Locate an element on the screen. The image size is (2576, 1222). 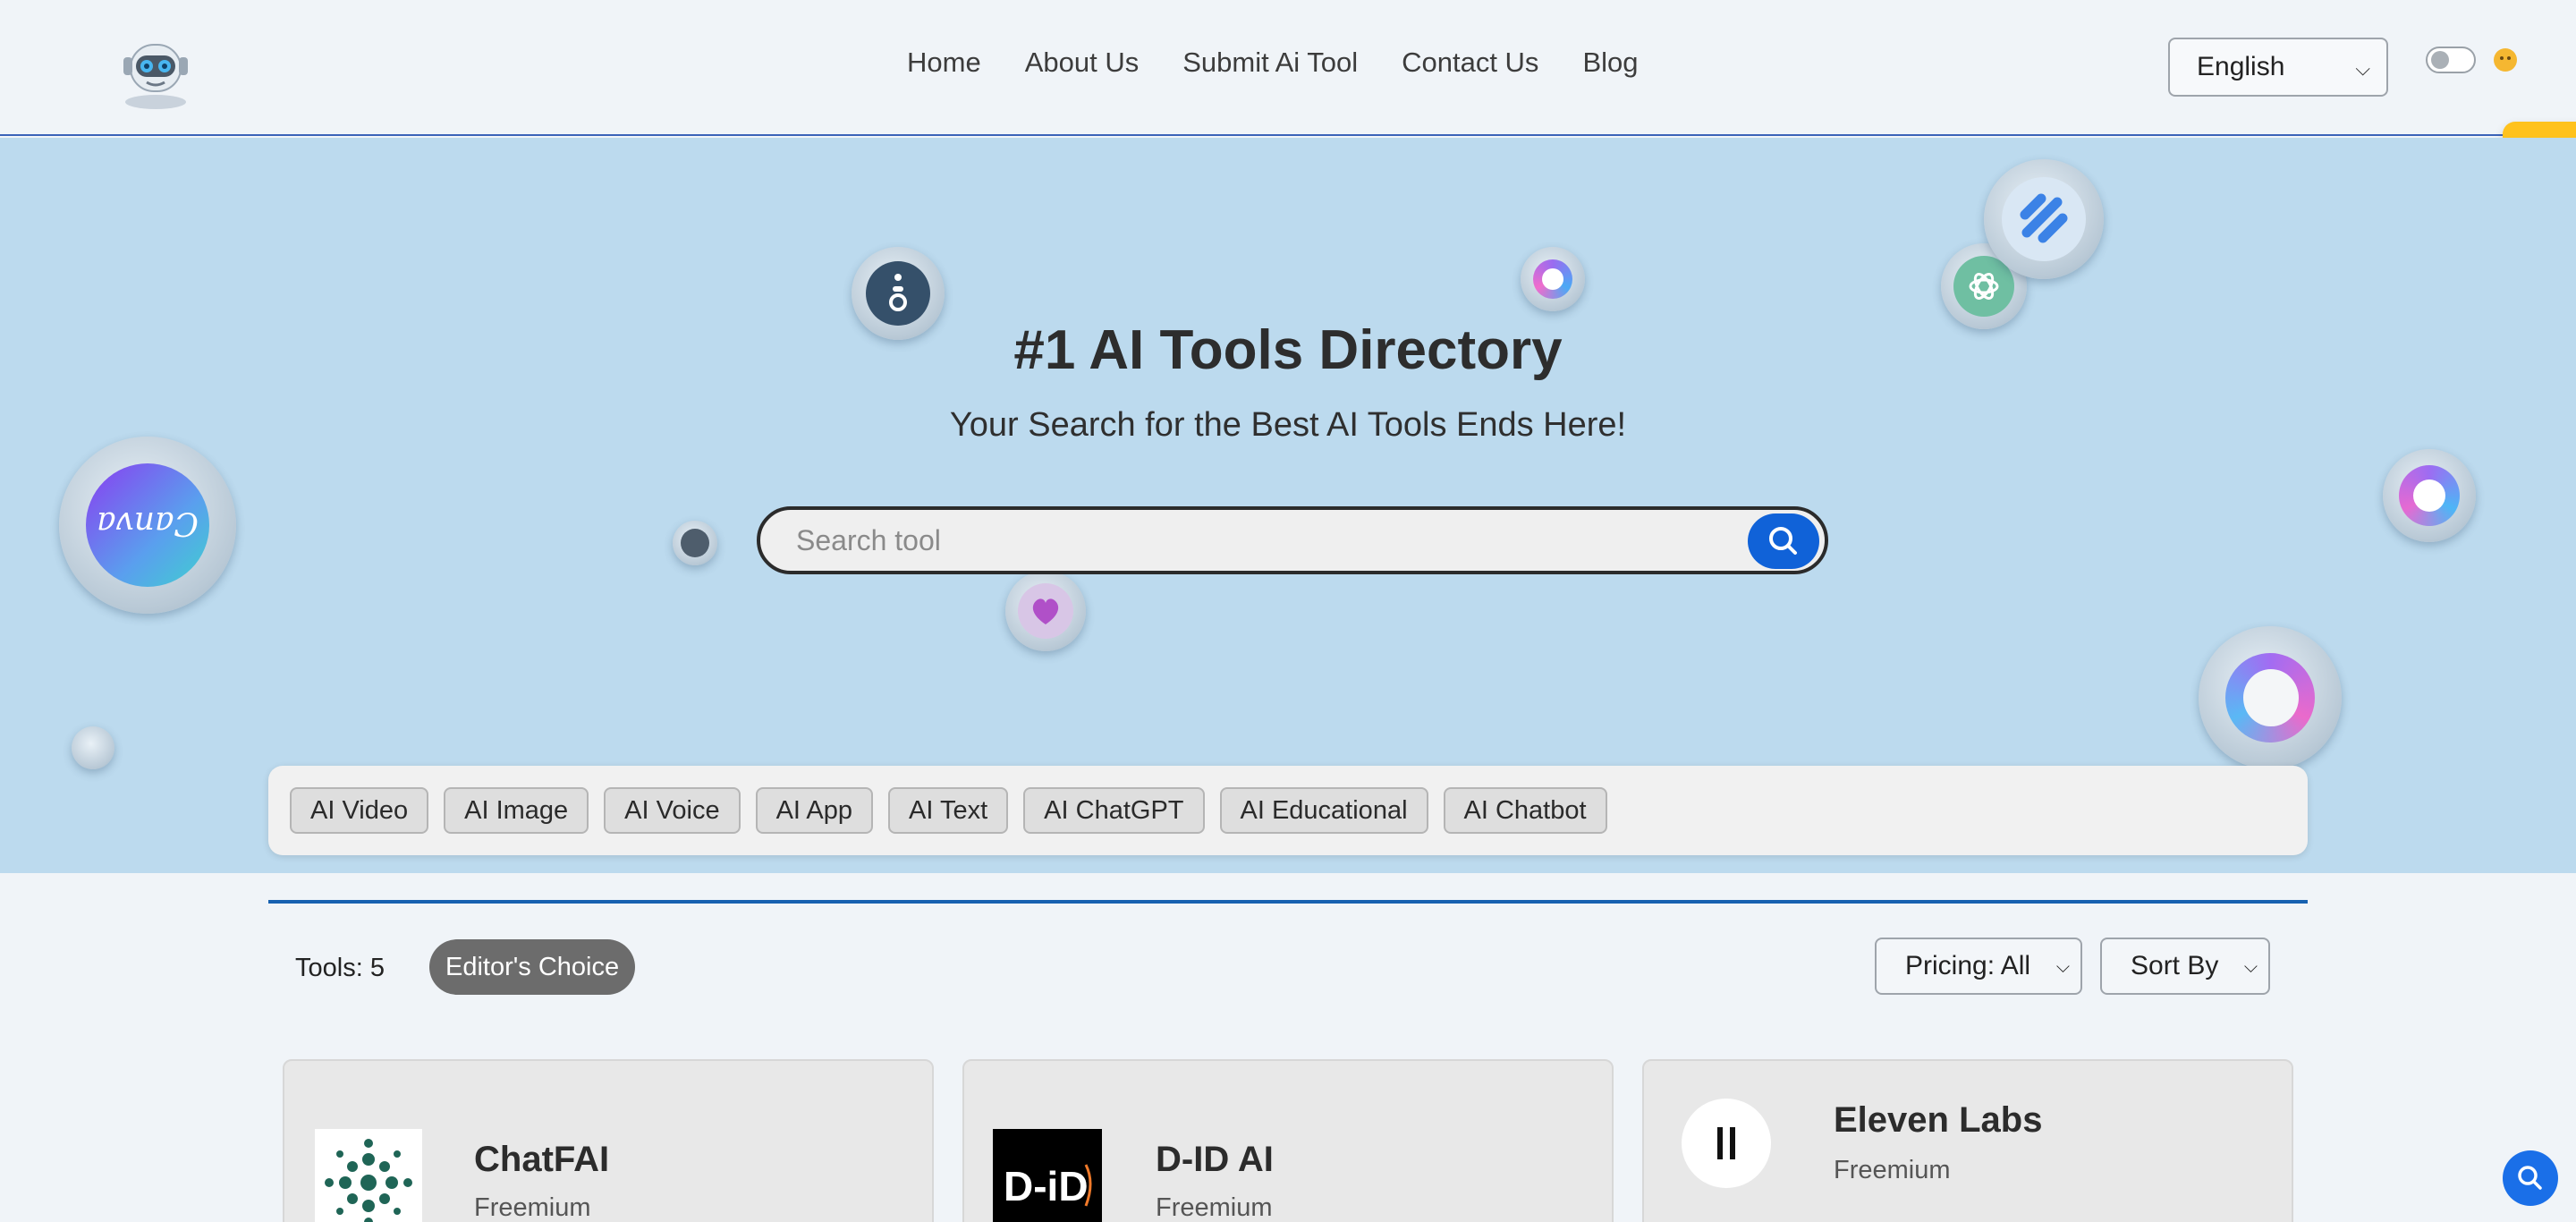
did-logo-icon: D-iD is located at coordinates (1047, 1175).